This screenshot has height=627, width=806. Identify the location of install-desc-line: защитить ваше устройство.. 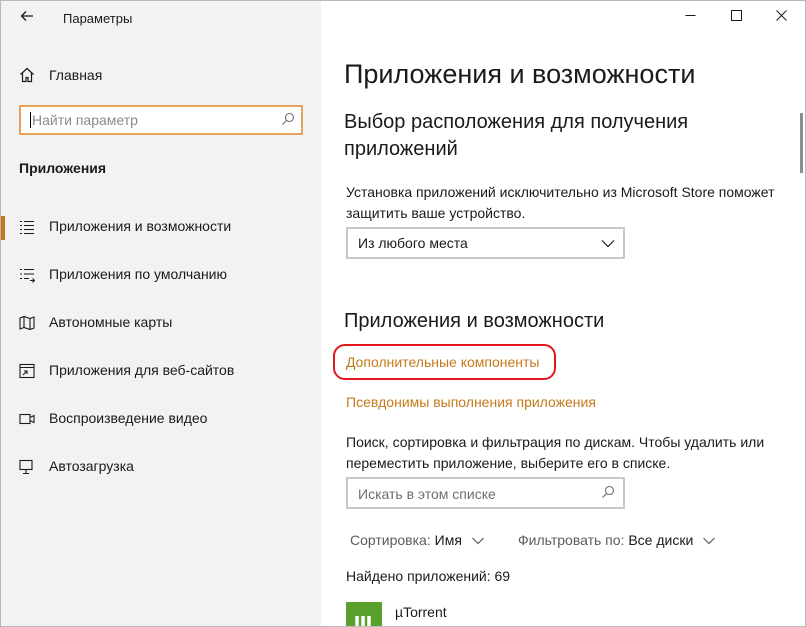
(436, 213).